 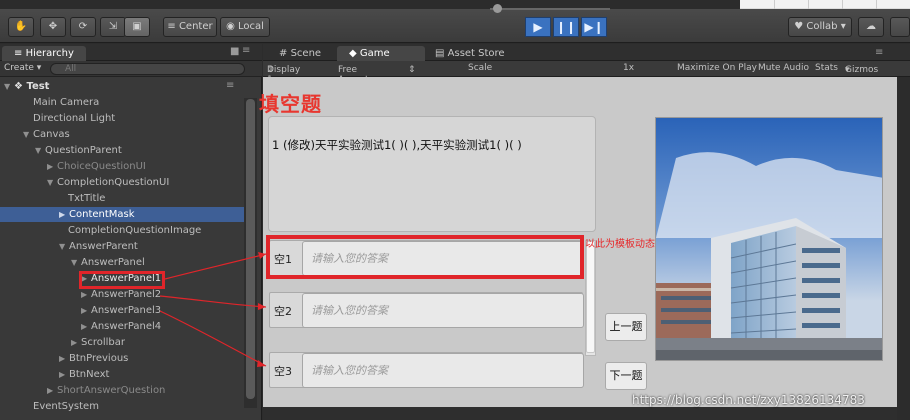 What do you see at coordinates (629, 68) in the screenshot?
I see `scale-value: 1x` at bounding box center [629, 68].